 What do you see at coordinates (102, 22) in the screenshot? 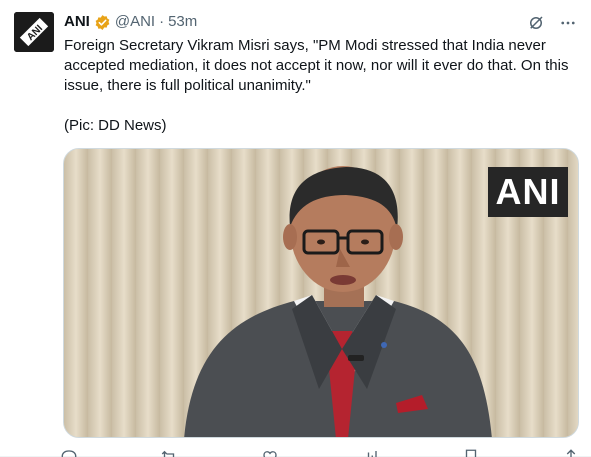
I see `verified-badge-icon` at bounding box center [102, 22].